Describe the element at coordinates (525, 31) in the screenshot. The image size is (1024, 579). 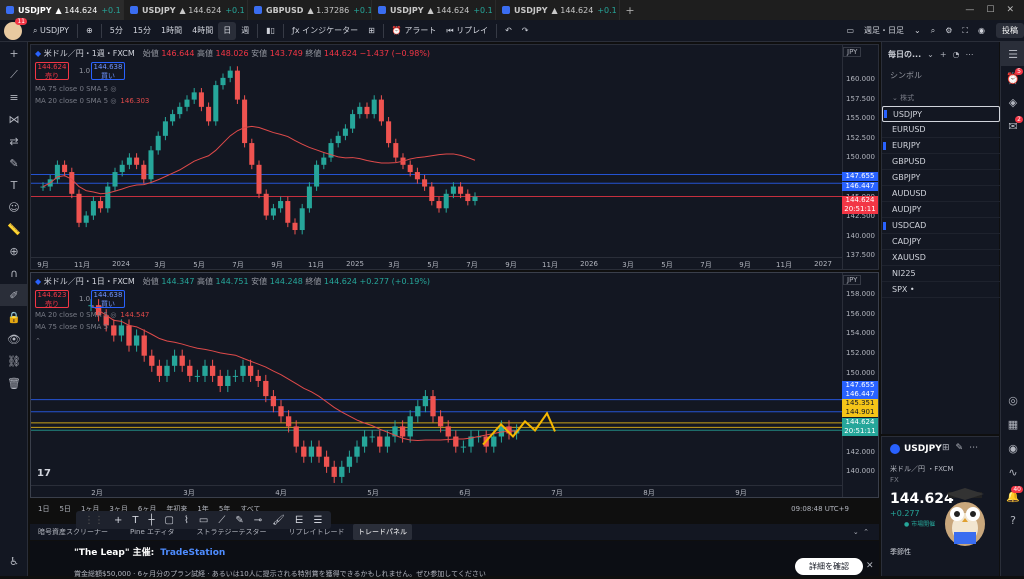
I see `redo-icon: ↷` at that location.